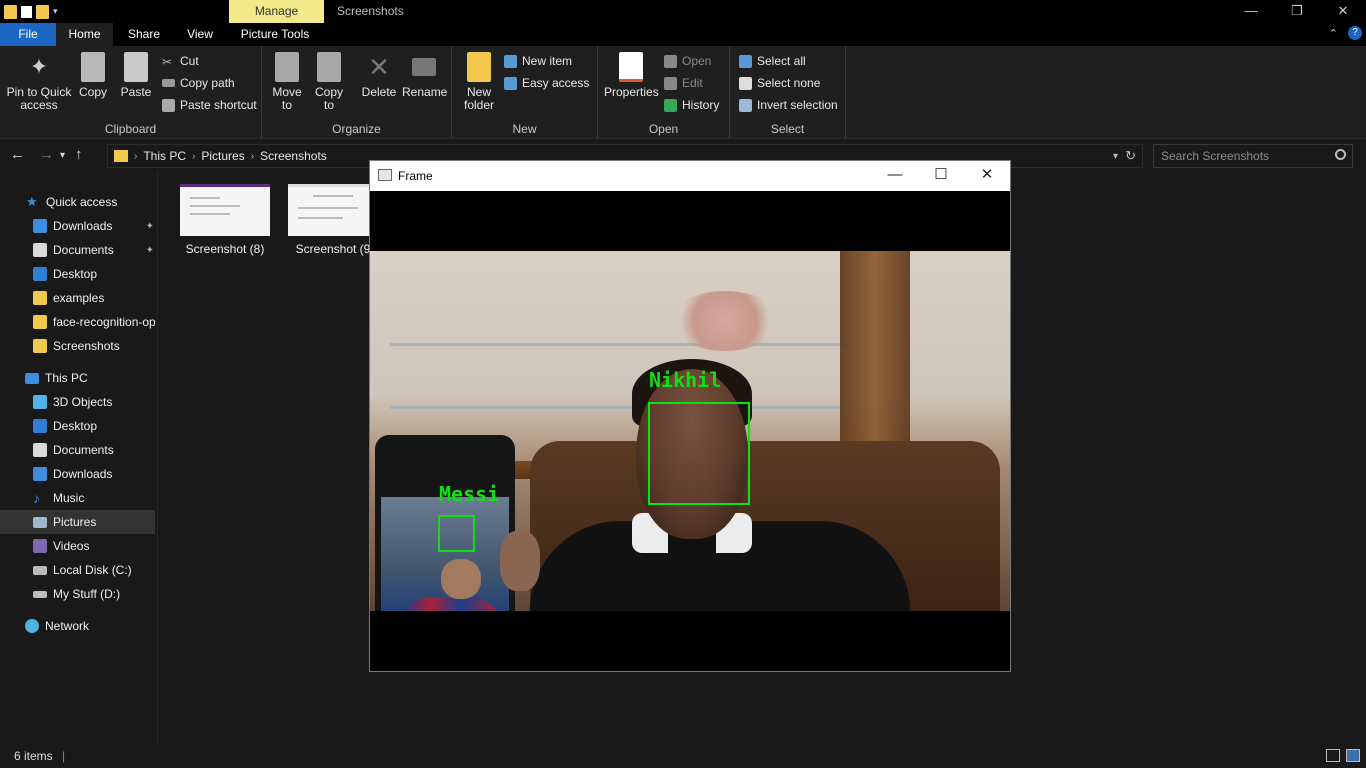 The width and height of the screenshot is (1366, 768). Describe the element at coordinates (424, 67) in the screenshot. I see `rename-icon` at that location.